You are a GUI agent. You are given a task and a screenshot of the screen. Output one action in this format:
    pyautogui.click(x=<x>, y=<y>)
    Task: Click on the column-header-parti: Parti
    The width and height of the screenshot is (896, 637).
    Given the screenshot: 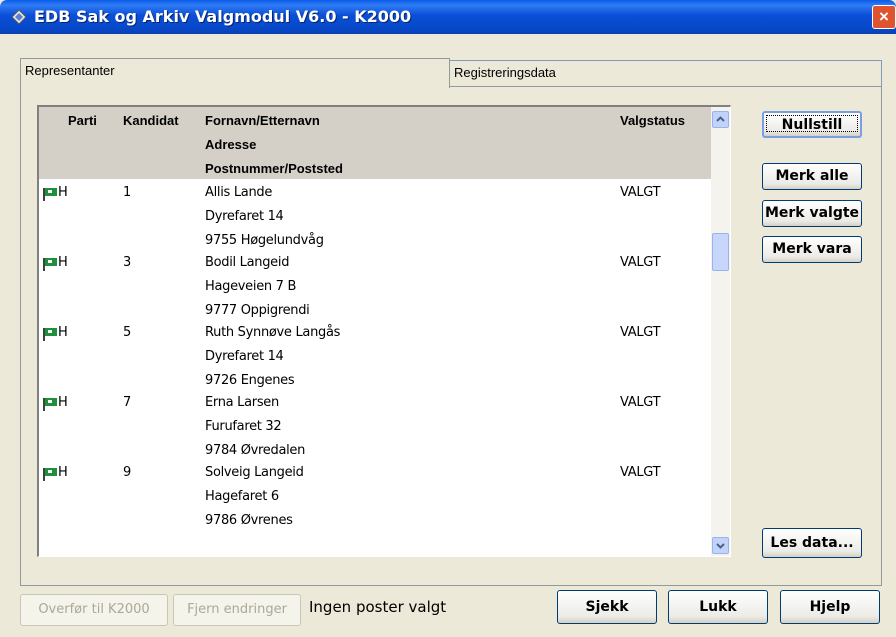 What is the action you would take?
    pyautogui.click(x=82, y=120)
    